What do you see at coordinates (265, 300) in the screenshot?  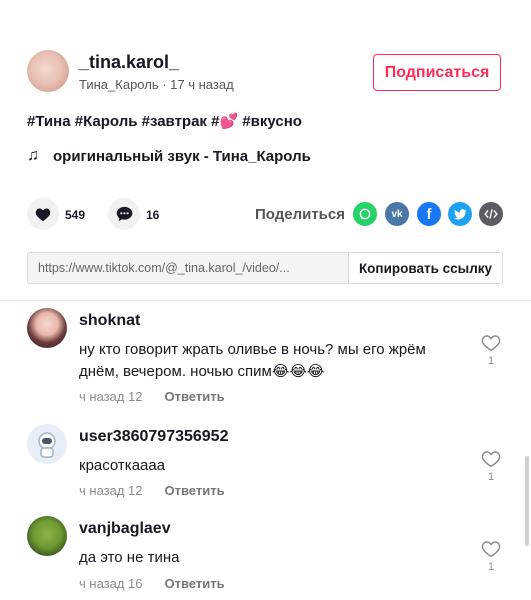 I see `section-divider` at bounding box center [265, 300].